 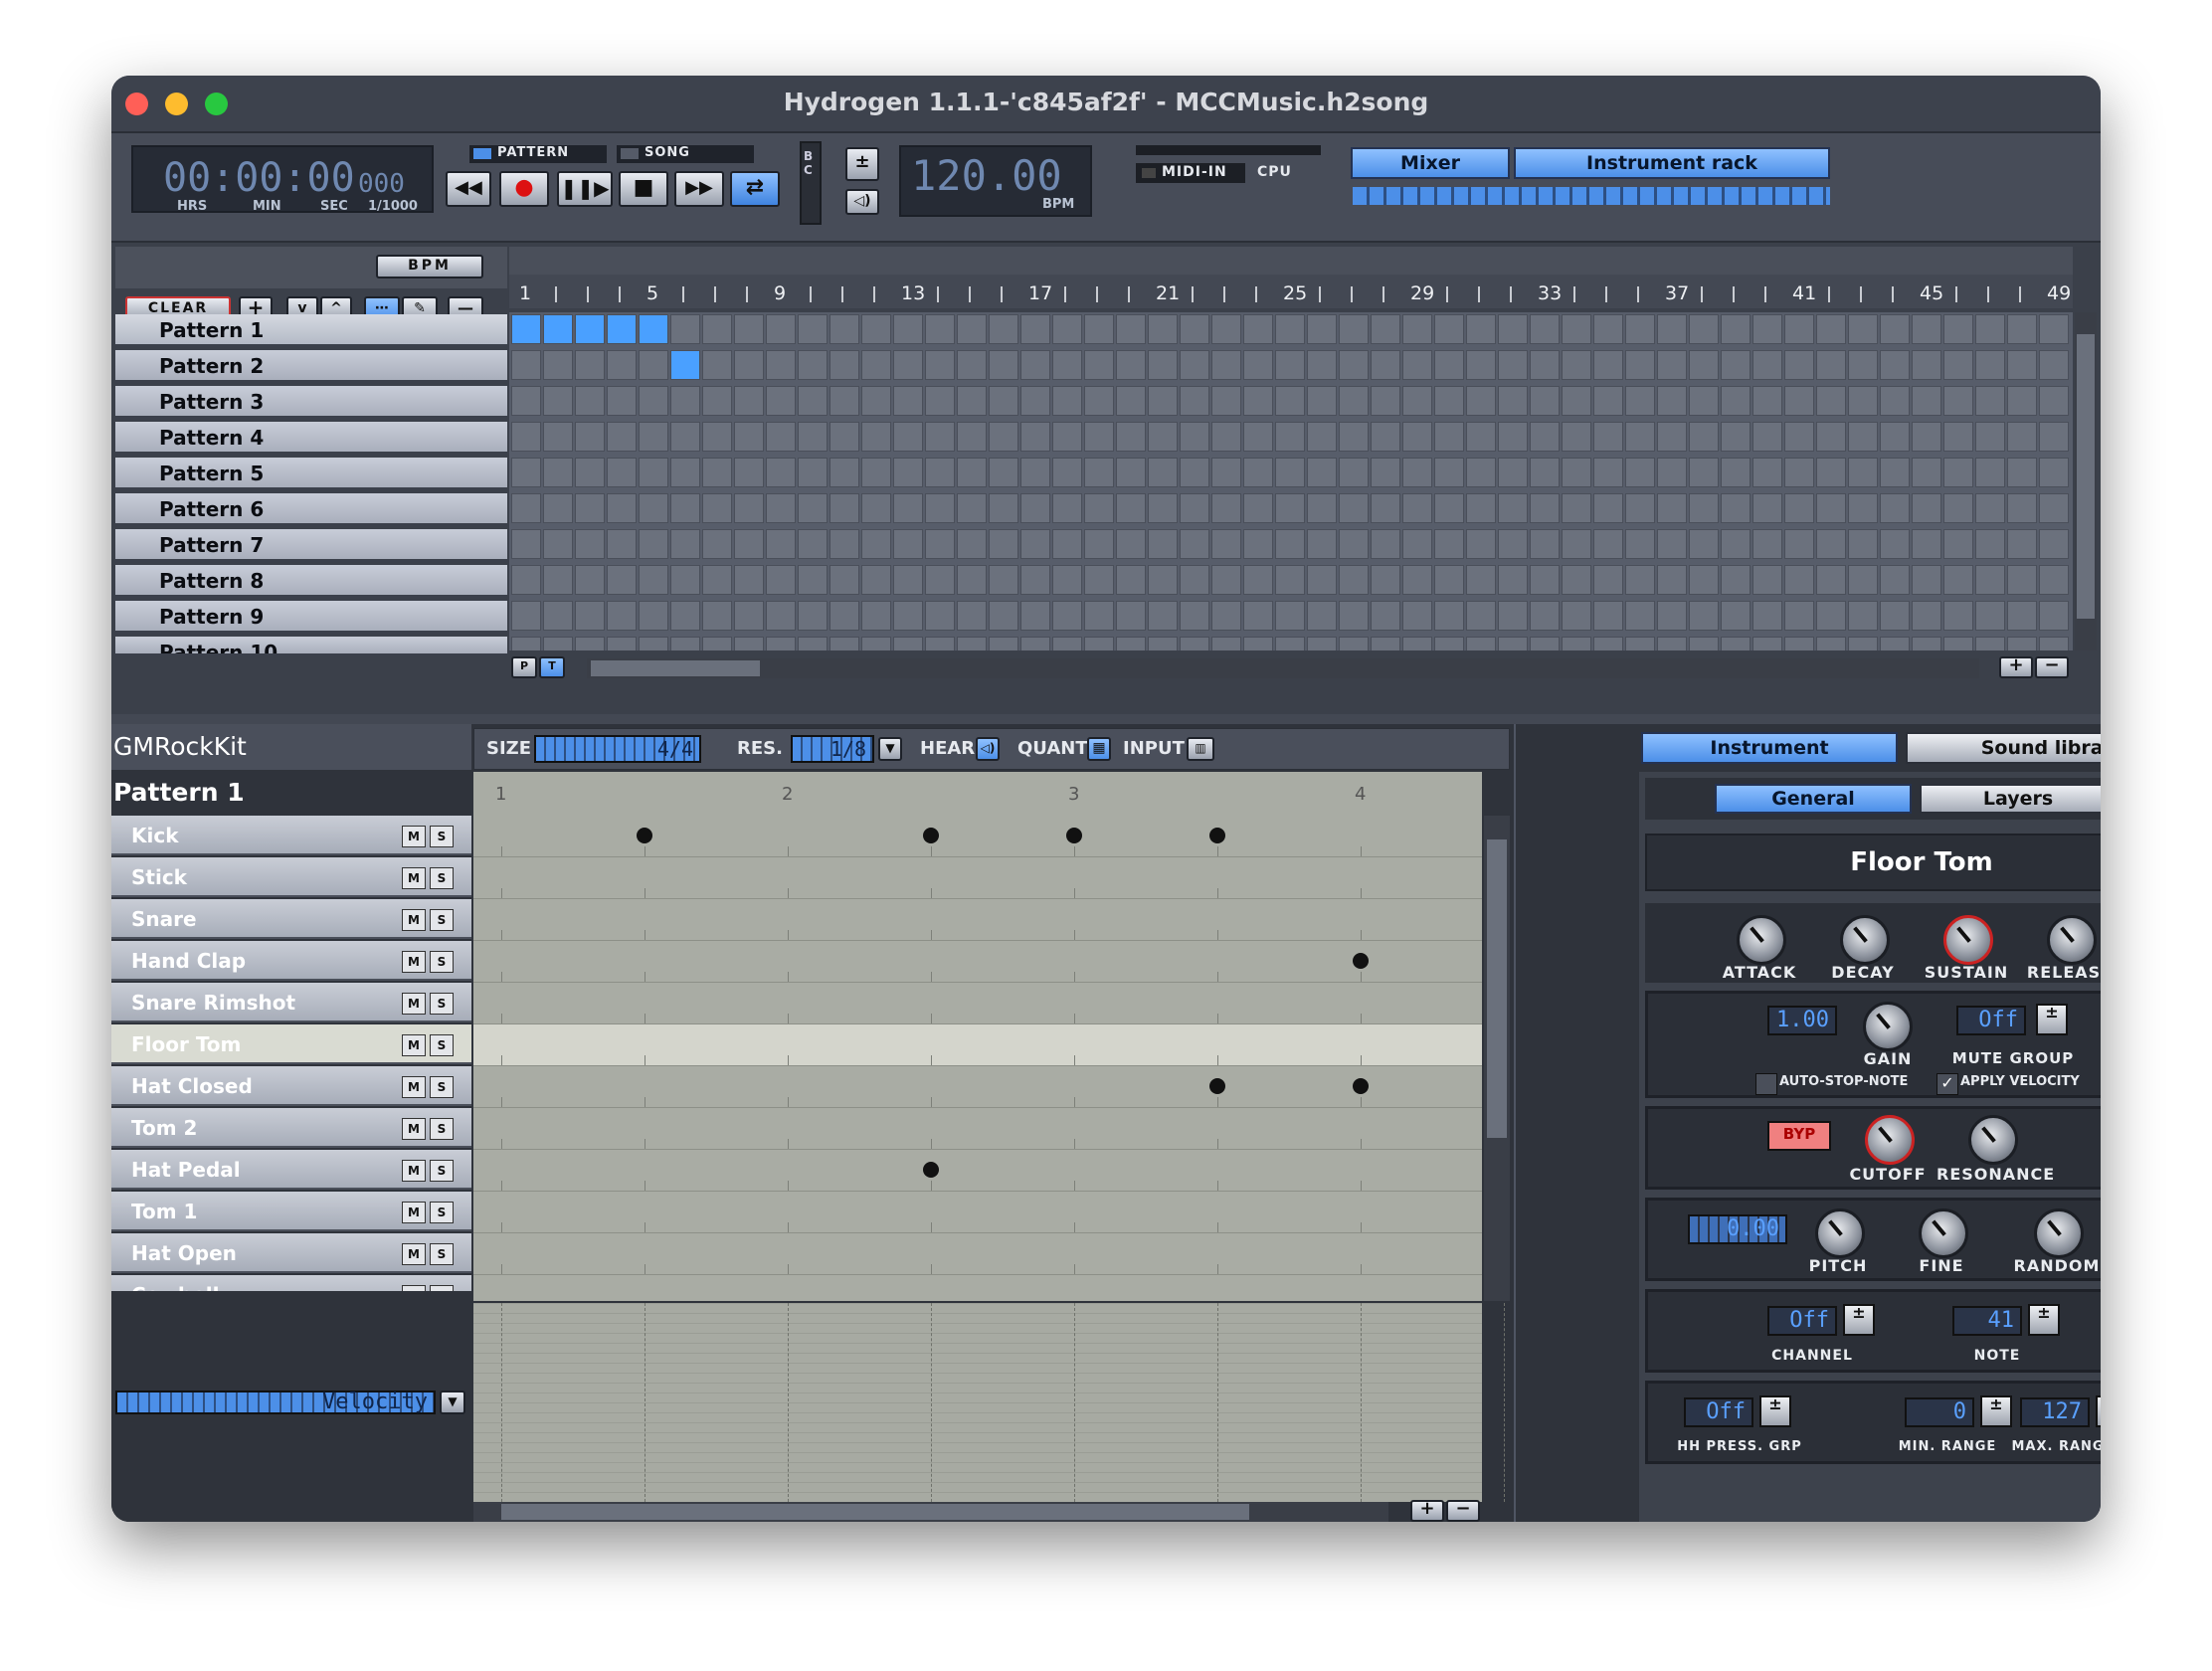 I want to click on tab-sound-library: Sound library, so click(x=2003, y=748).